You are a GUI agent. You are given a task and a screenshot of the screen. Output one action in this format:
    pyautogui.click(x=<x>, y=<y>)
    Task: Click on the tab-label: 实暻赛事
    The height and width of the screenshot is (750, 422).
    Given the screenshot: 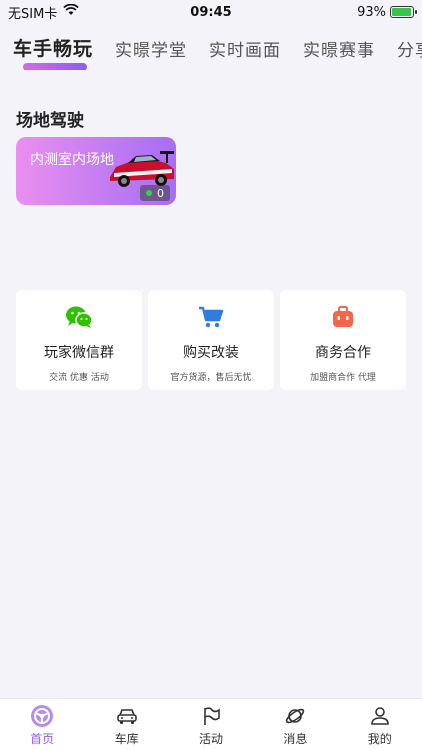 What is the action you would take?
    pyautogui.click(x=339, y=51)
    